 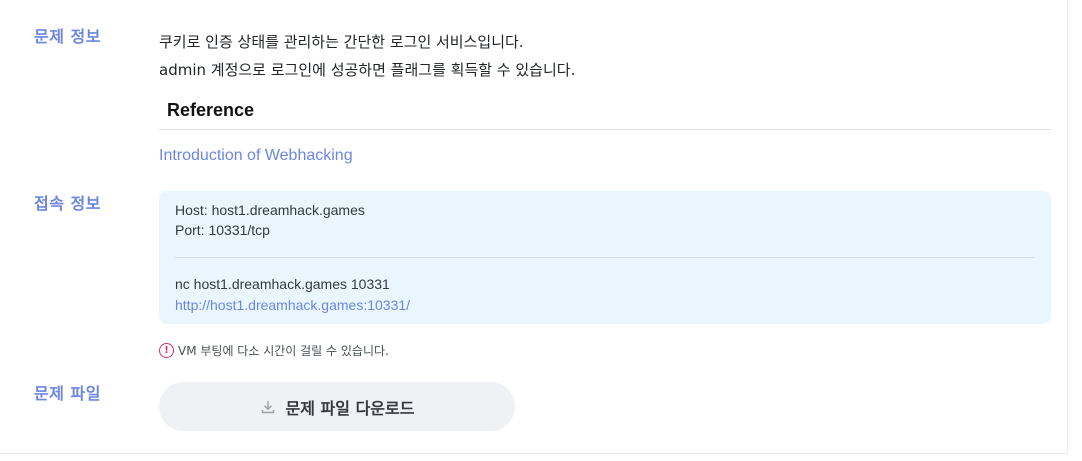 What do you see at coordinates (270, 210) in the screenshot?
I see `host-text: Host: host1.dreamhack.games` at bounding box center [270, 210].